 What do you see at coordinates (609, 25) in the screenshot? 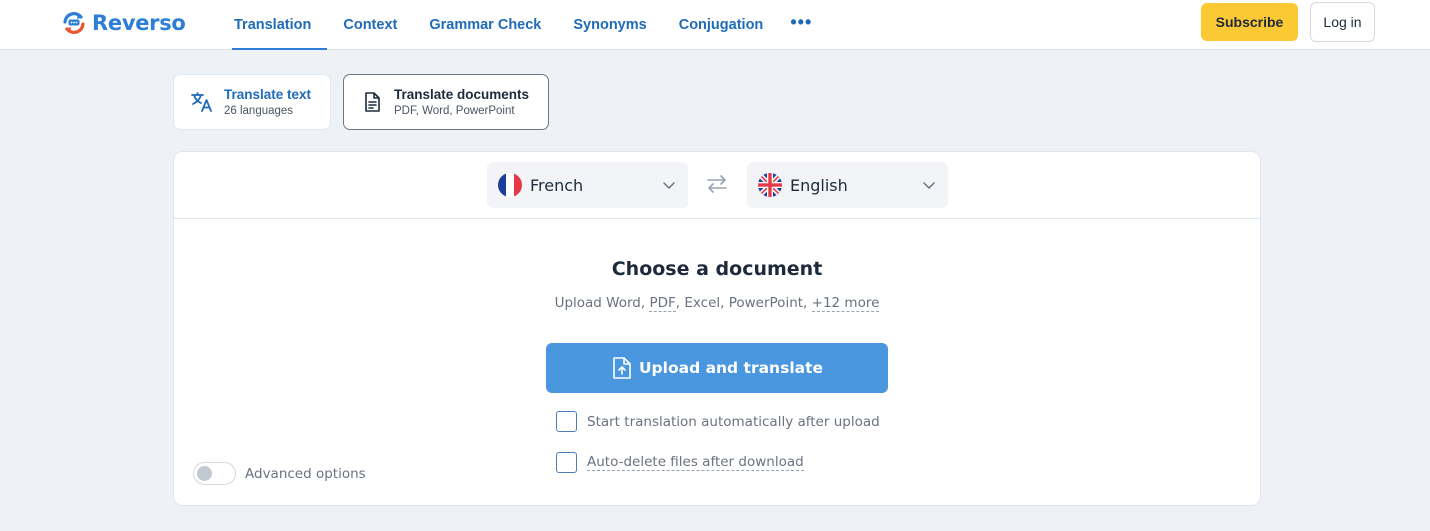
I see `nav-synonyms: Synonyms` at bounding box center [609, 25].